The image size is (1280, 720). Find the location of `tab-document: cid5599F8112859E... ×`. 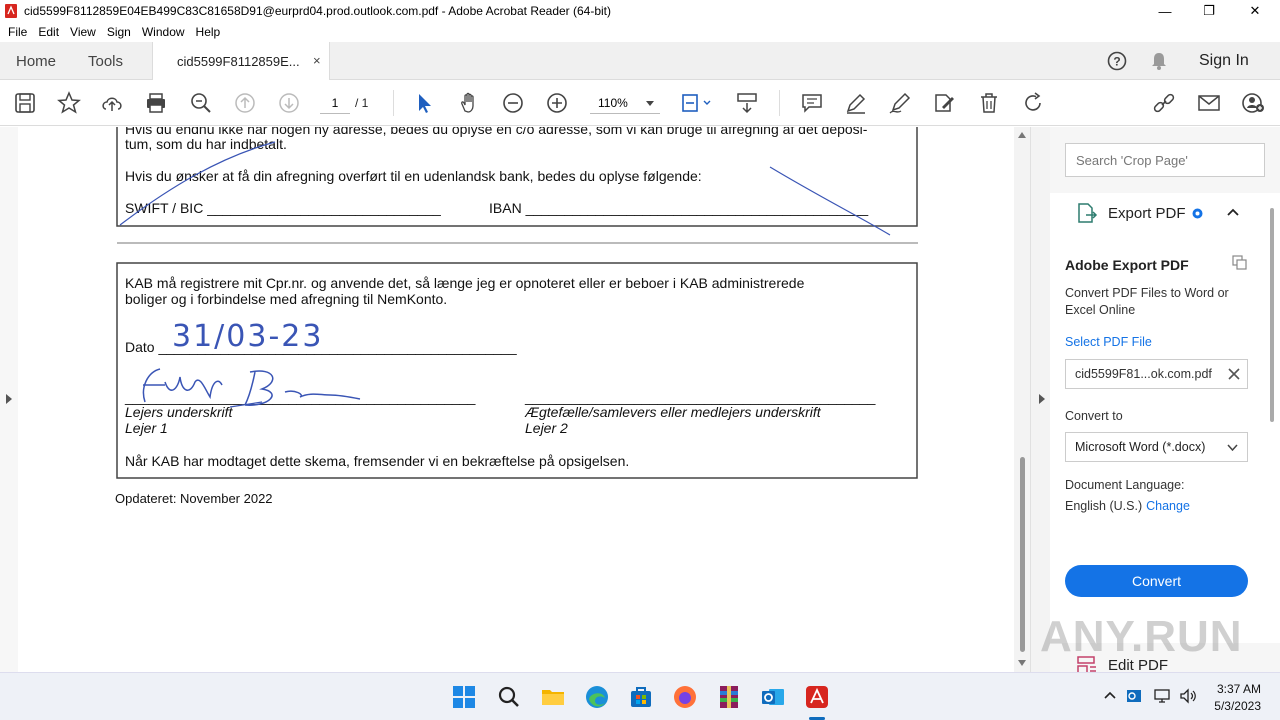

tab-document: cid5599F8112859E... × is located at coordinates (241, 61).